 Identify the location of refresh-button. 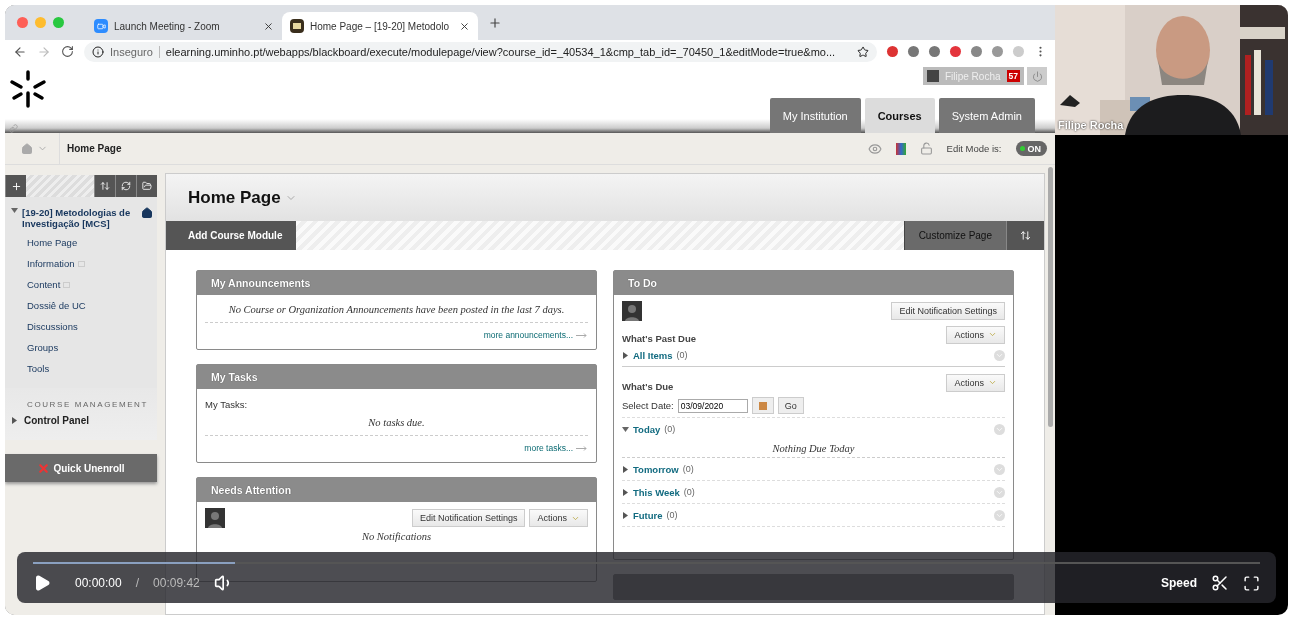
(125, 186).